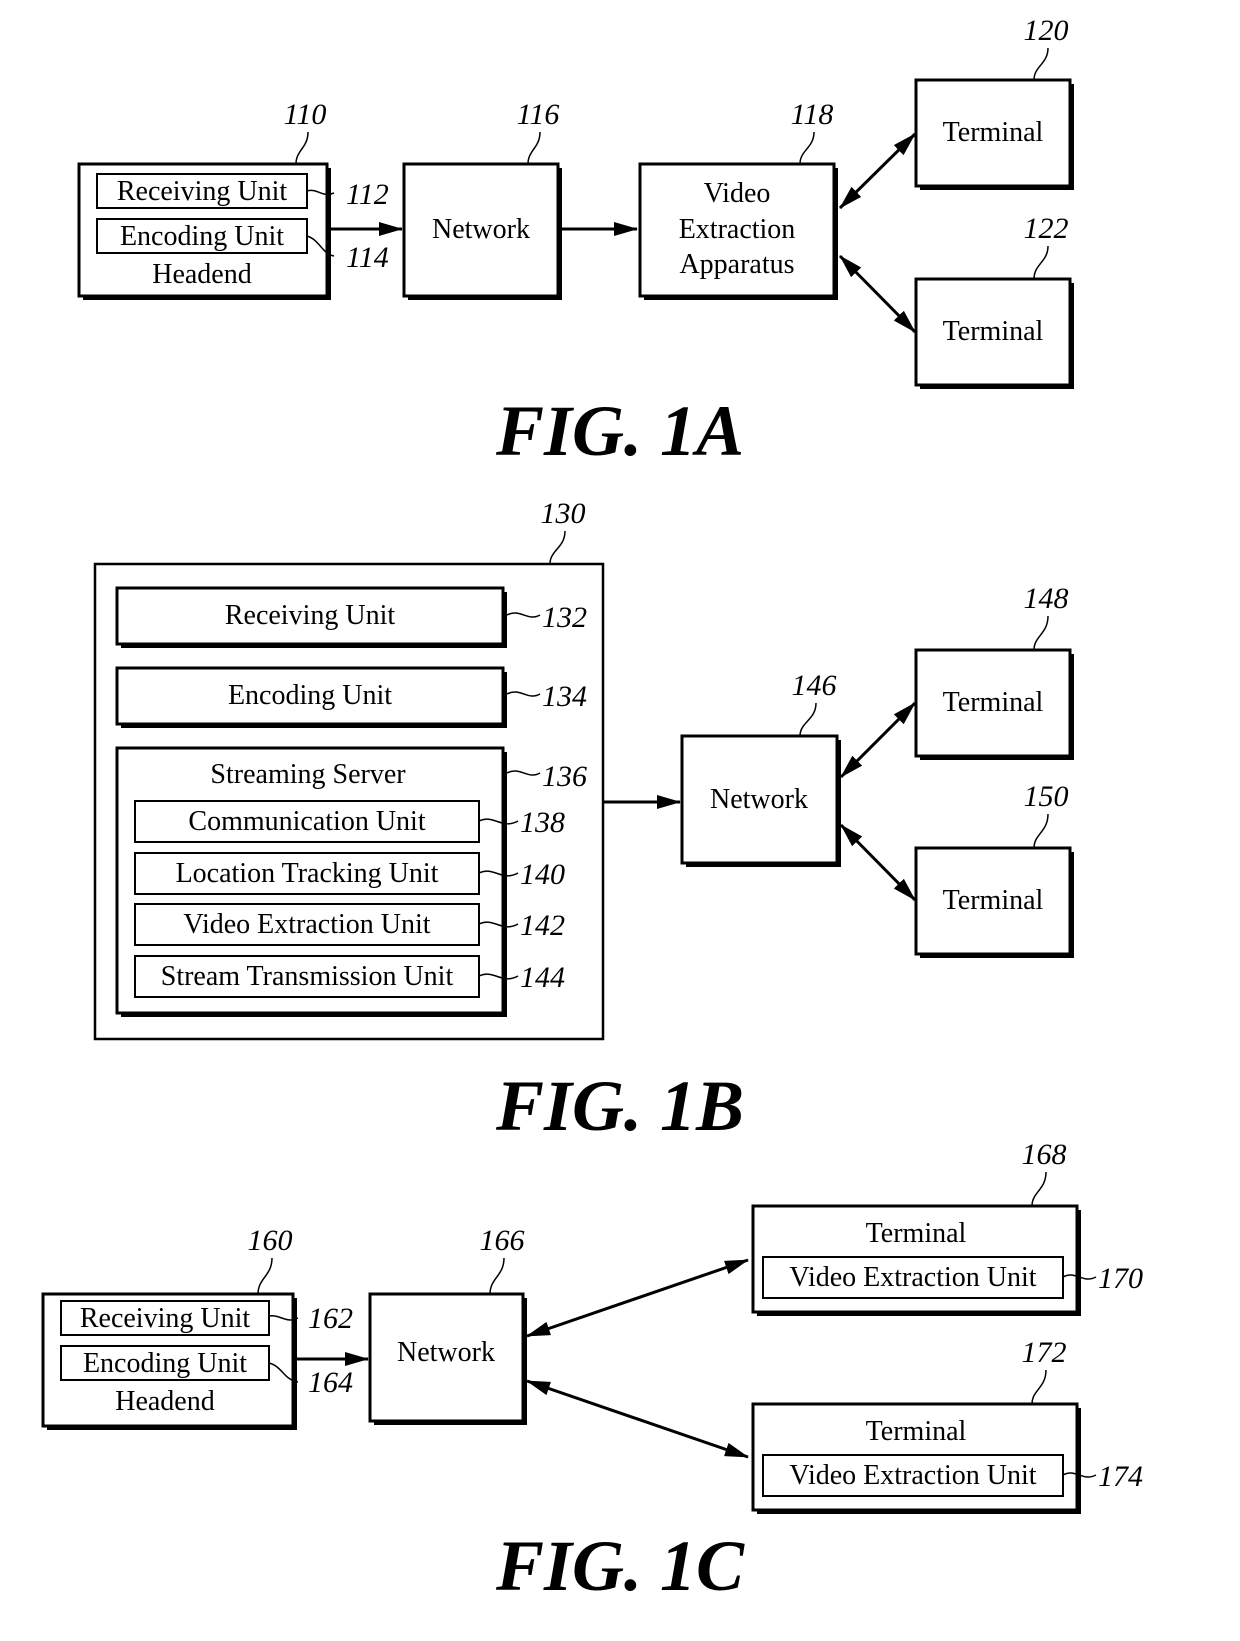  Describe the element at coordinates (1046, 228) in the screenshot. I see `ref-122: 122` at that location.